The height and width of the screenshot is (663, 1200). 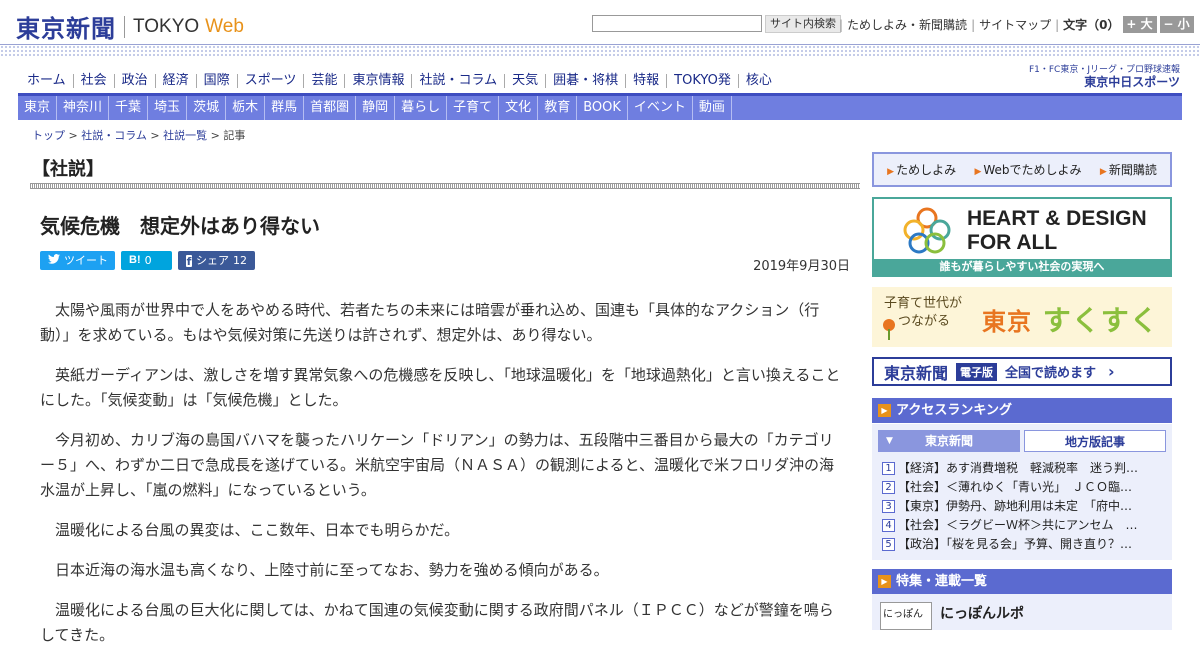 I want to click on search-input, so click(x=677, y=23).